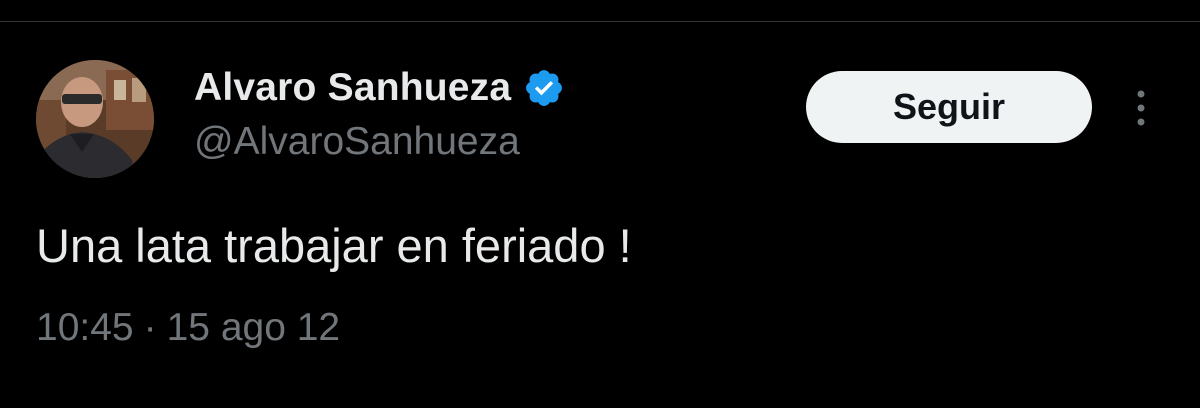 The height and width of the screenshot is (408, 1200). I want to click on verified-badge-icon, so click(544, 88).